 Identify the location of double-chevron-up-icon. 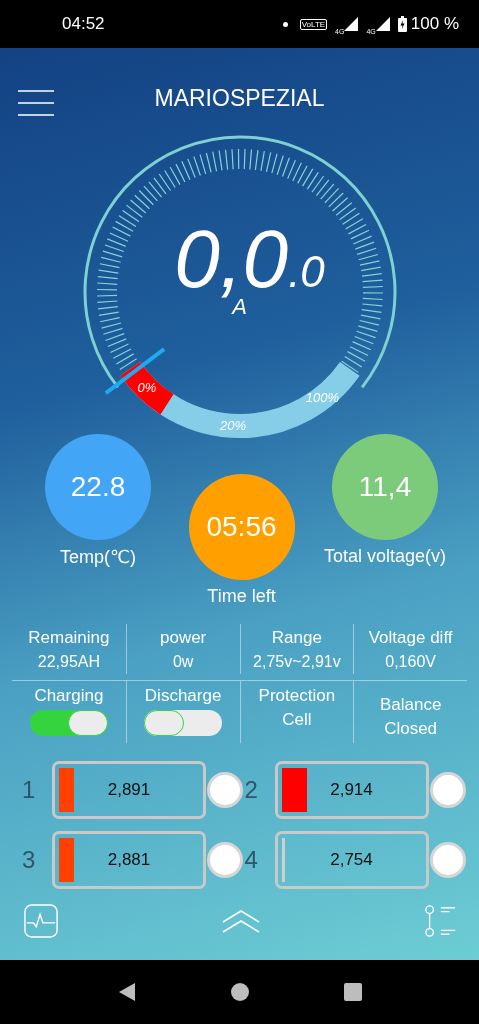
(240, 921).